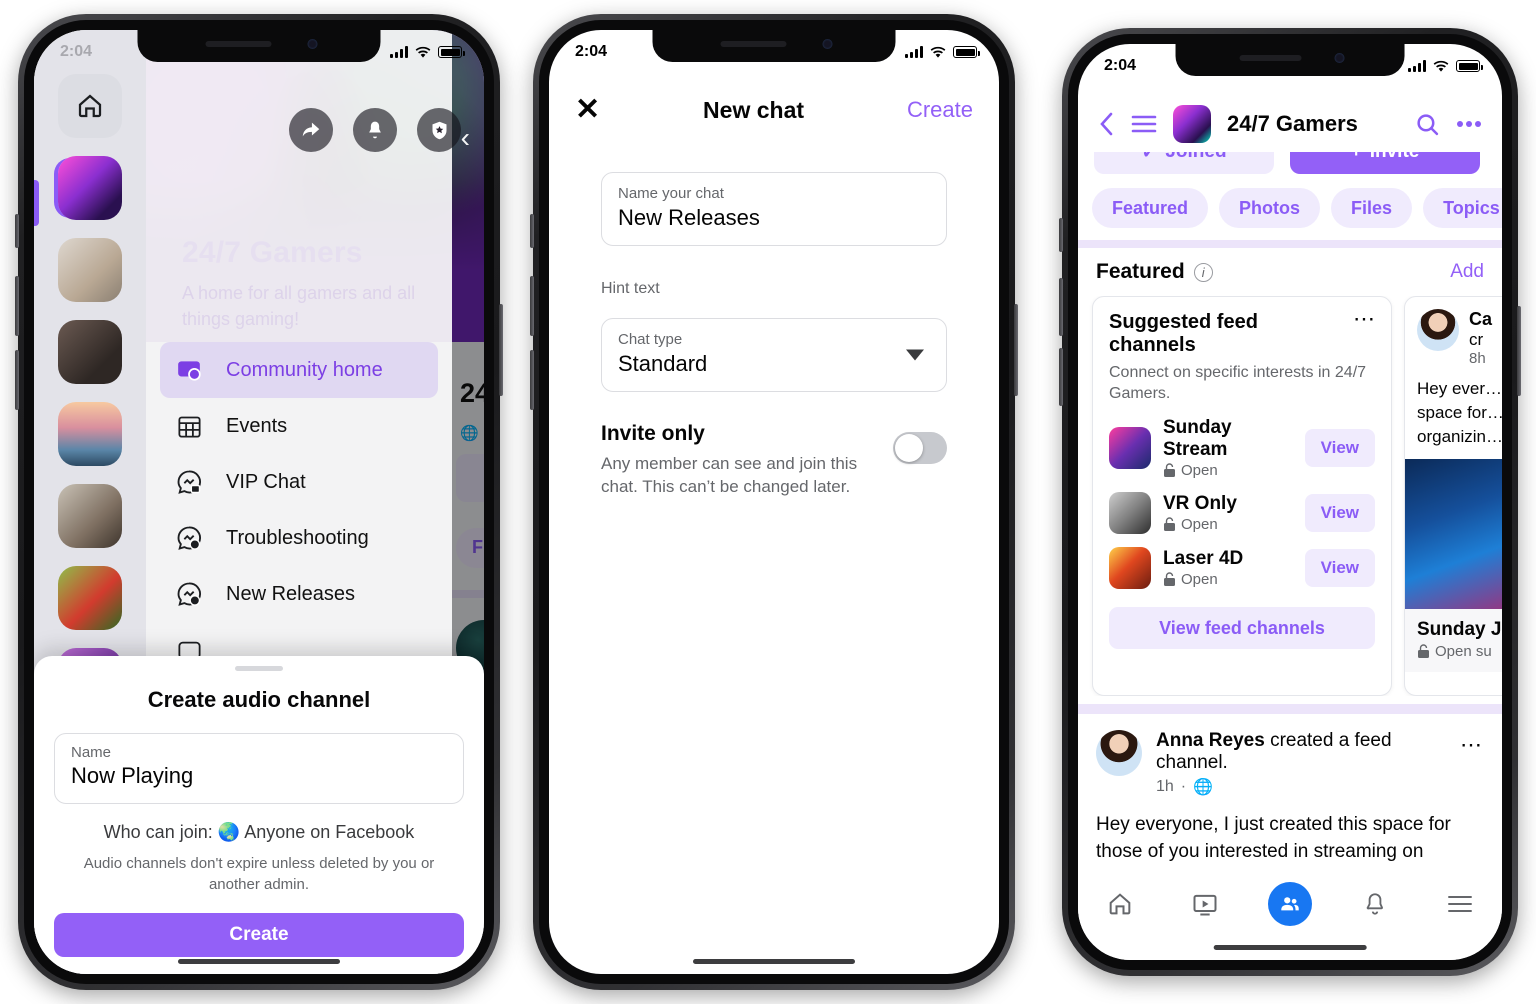 The height and width of the screenshot is (1004, 1536). I want to click on wifi-icon, so click(1441, 66).